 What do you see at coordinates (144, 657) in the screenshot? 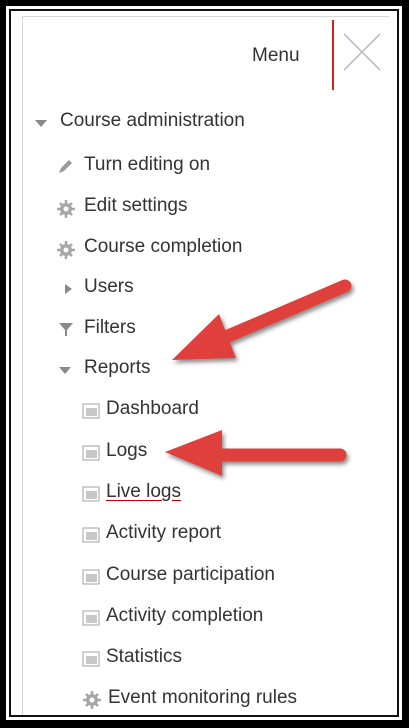
I see `report-statistics-link: Statistics` at bounding box center [144, 657].